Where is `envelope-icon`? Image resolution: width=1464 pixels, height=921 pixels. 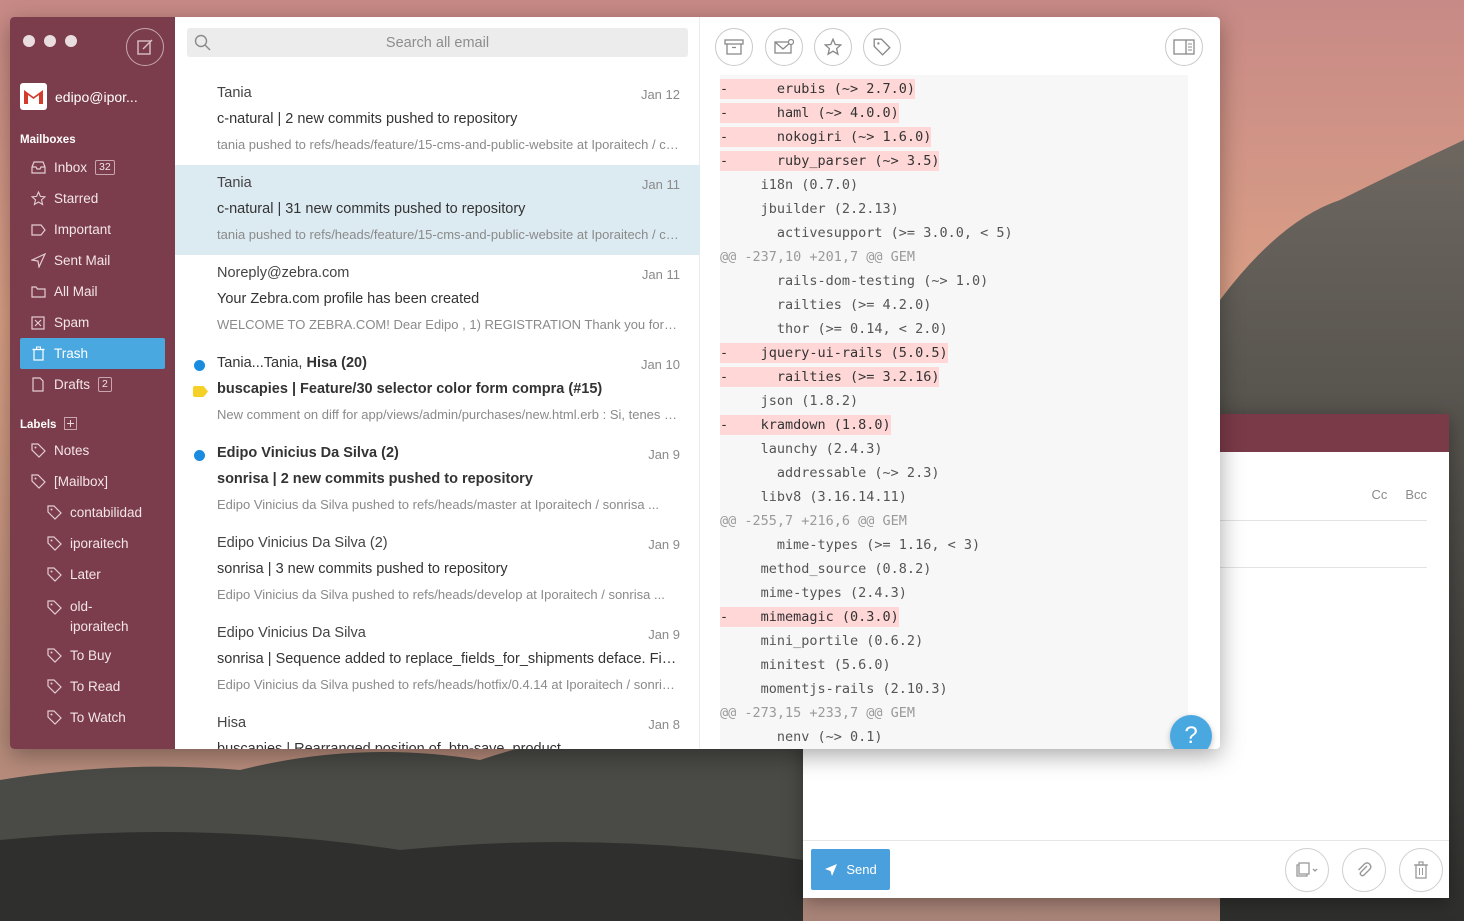 envelope-icon is located at coordinates (784, 46).